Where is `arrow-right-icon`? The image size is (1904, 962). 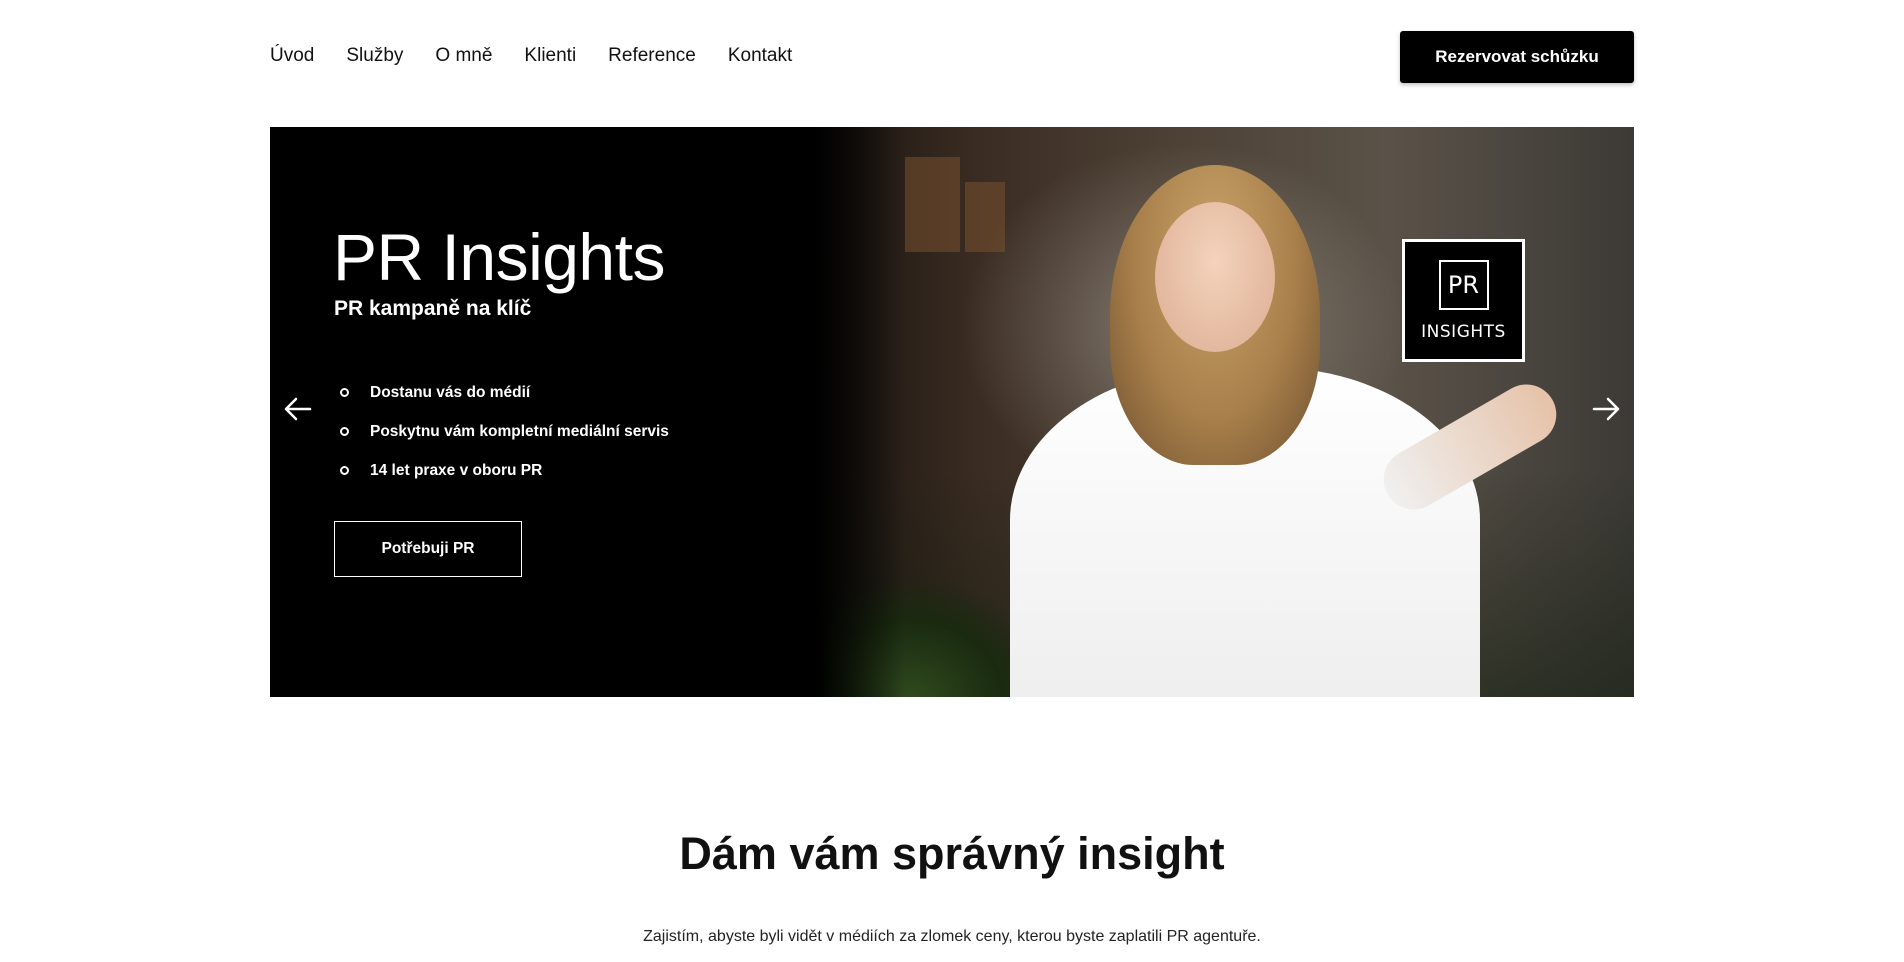
arrow-right-icon is located at coordinates (1606, 409).